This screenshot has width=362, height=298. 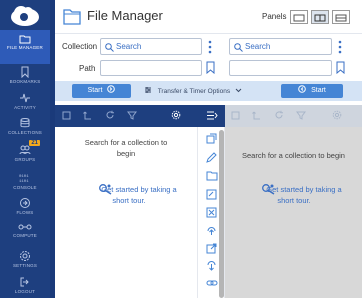 What do you see at coordinates (238, 90) in the screenshot?
I see `chevron-down-icon` at bounding box center [238, 90].